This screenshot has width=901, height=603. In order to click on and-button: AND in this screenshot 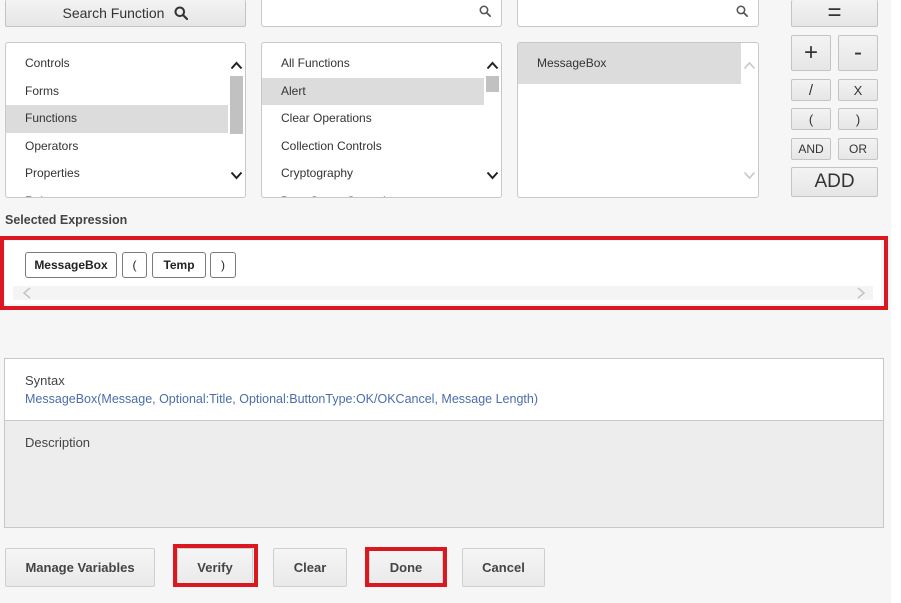, I will do `click(811, 149)`.